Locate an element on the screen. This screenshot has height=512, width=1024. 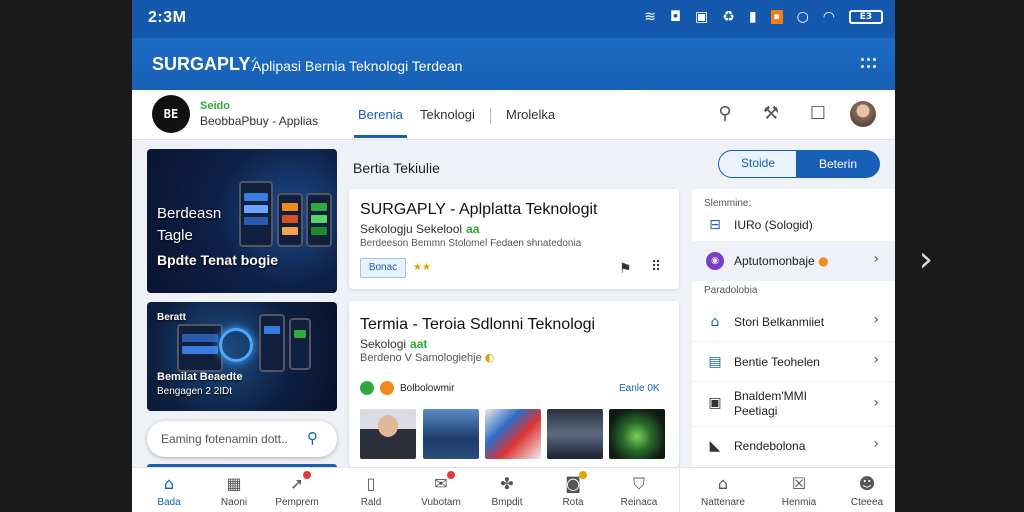
toggle-option-2: Beterin is located at coordinates (838, 164).